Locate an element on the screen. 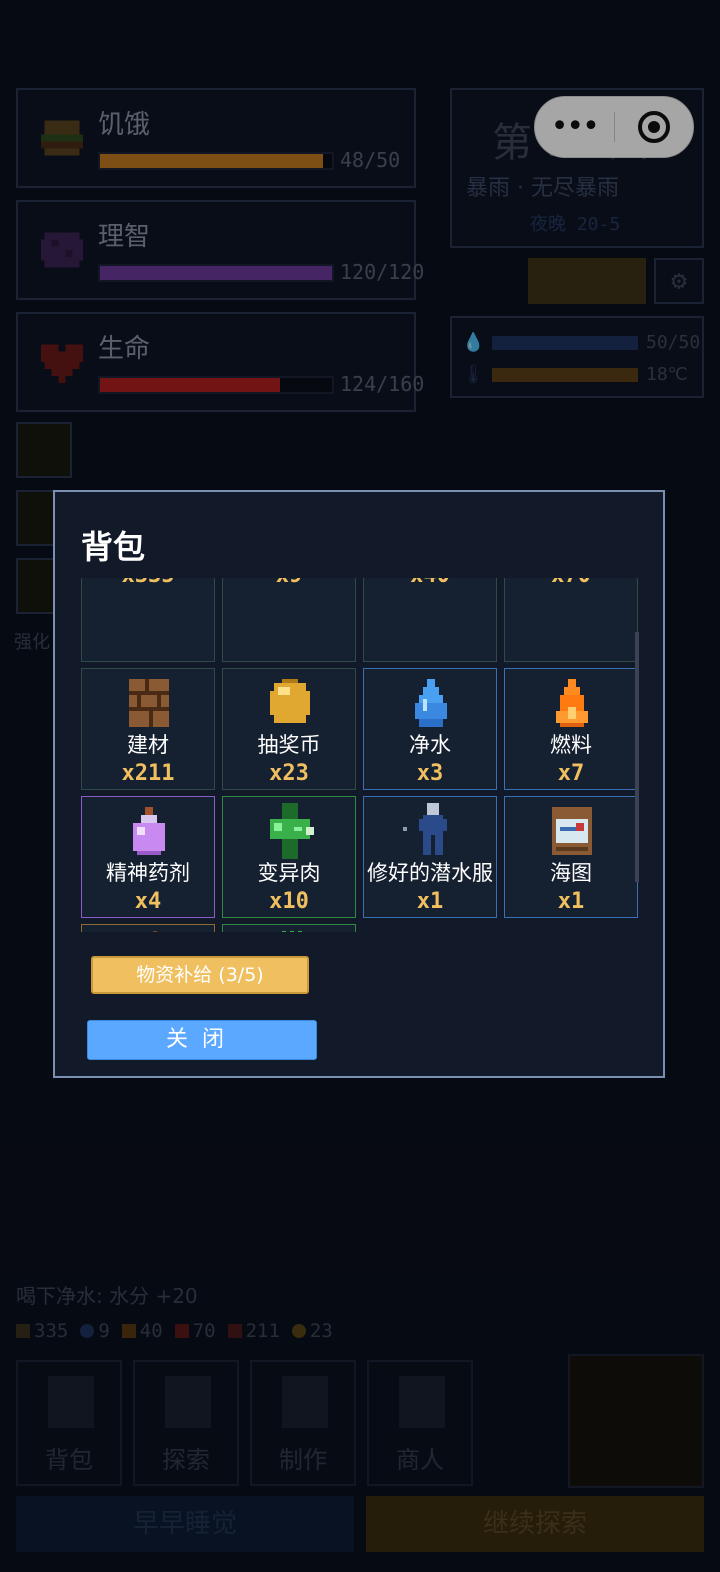 Image resolution: width=720 pixels, height=1572 pixels. supply-button: 物资补给 (3/5) is located at coordinates (200, 975).